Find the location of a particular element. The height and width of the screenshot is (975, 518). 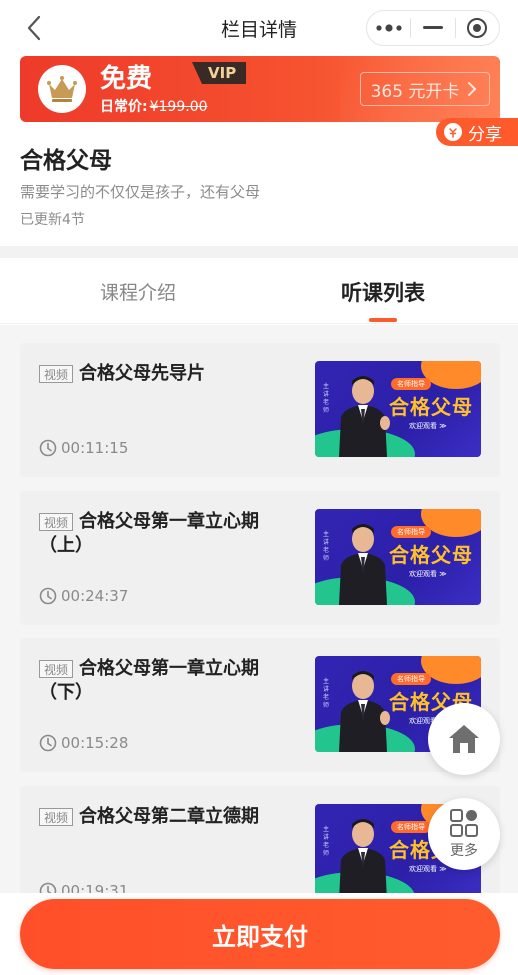

pay-now-button: 立即支付 is located at coordinates (260, 934).